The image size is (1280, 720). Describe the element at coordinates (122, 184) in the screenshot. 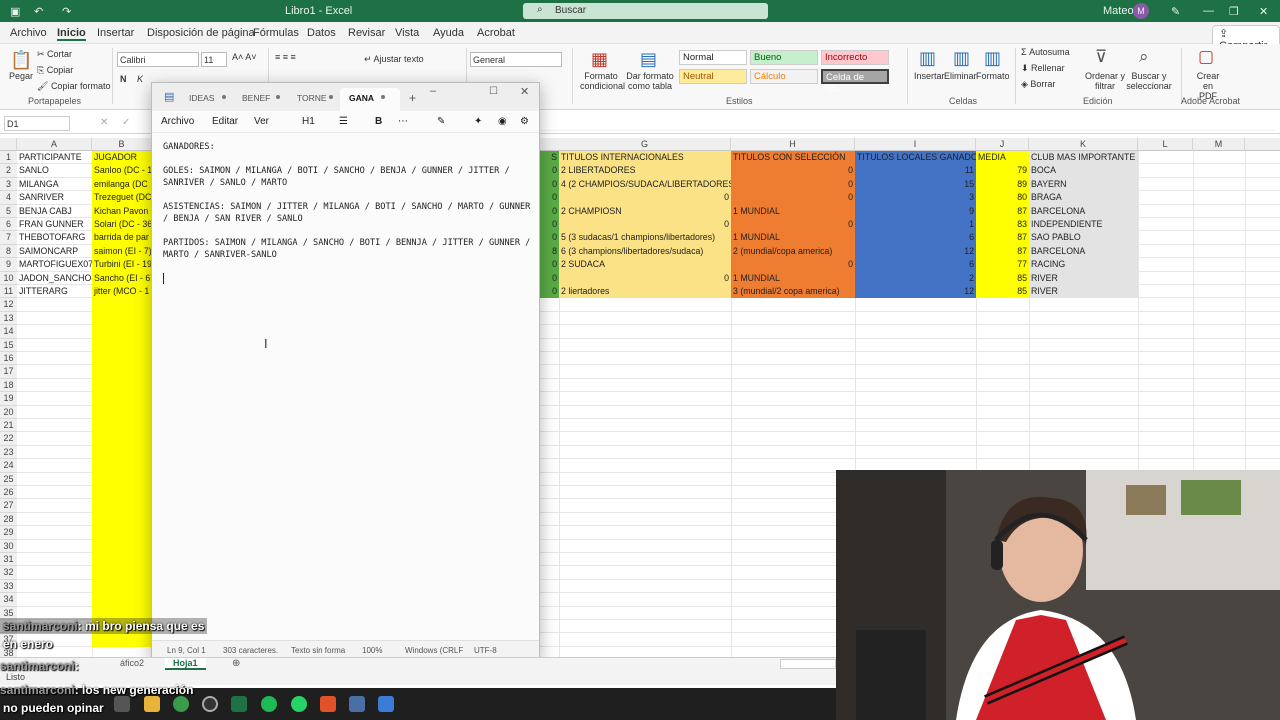

I see `player-cell: emilanga (DC` at that location.